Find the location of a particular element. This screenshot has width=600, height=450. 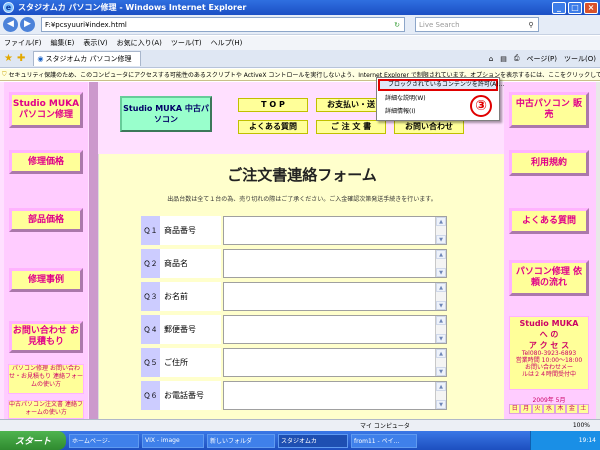

menu-file: ファイル(F) is located at coordinates (23, 43).